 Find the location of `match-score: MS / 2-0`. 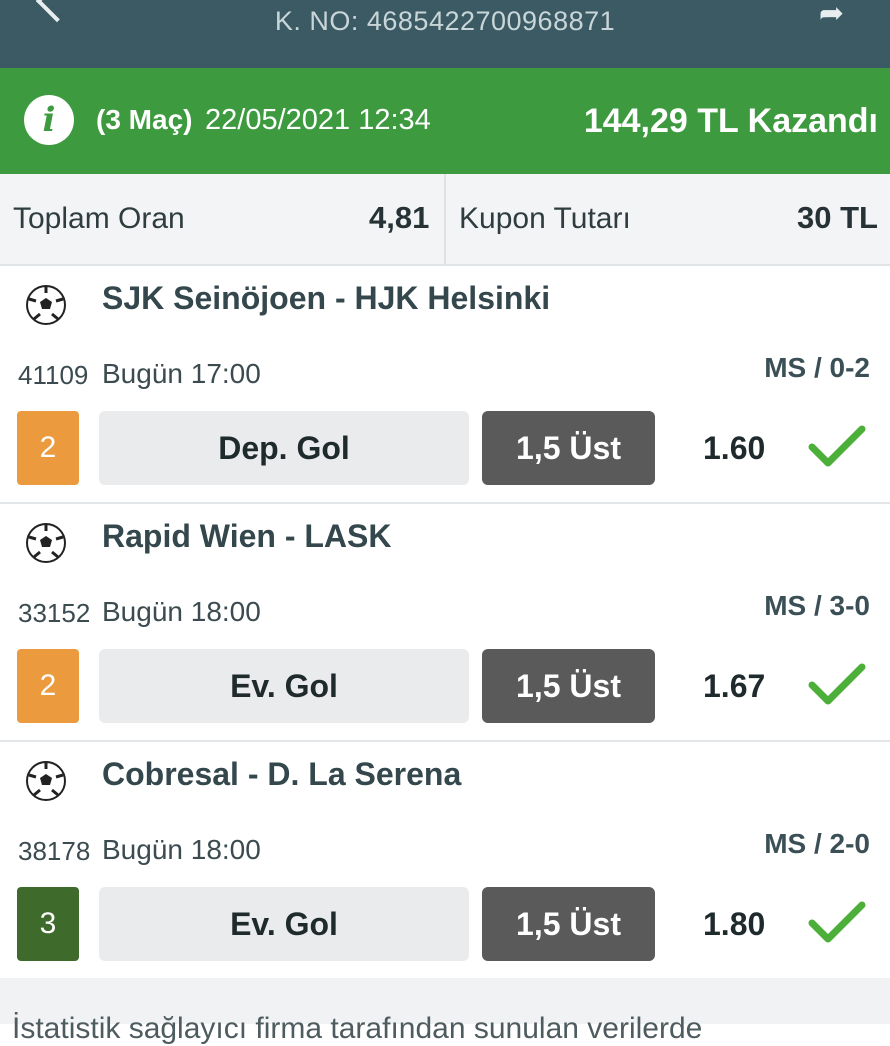

match-score: MS / 2-0 is located at coordinates (817, 843).